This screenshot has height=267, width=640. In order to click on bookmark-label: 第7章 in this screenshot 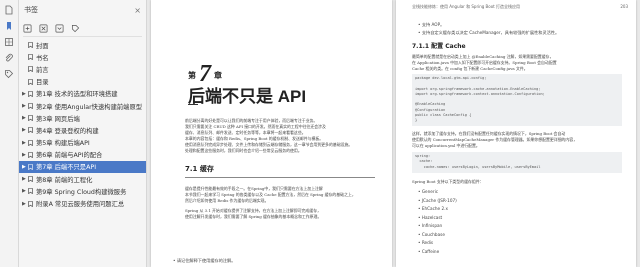, I will do `click(44, 168)`.